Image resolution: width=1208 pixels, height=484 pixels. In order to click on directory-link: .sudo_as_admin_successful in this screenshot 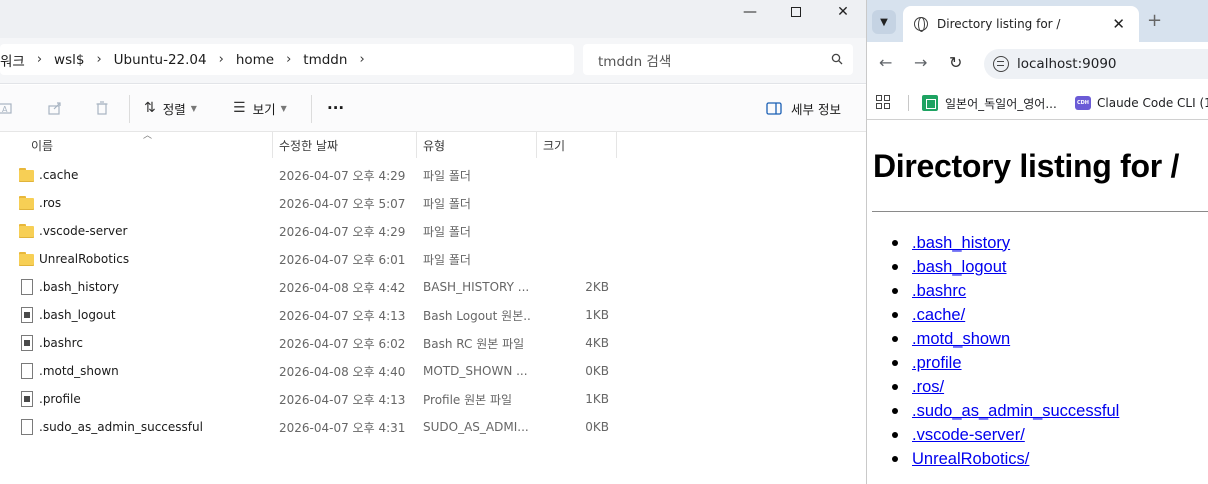, I will do `click(1015, 411)`.